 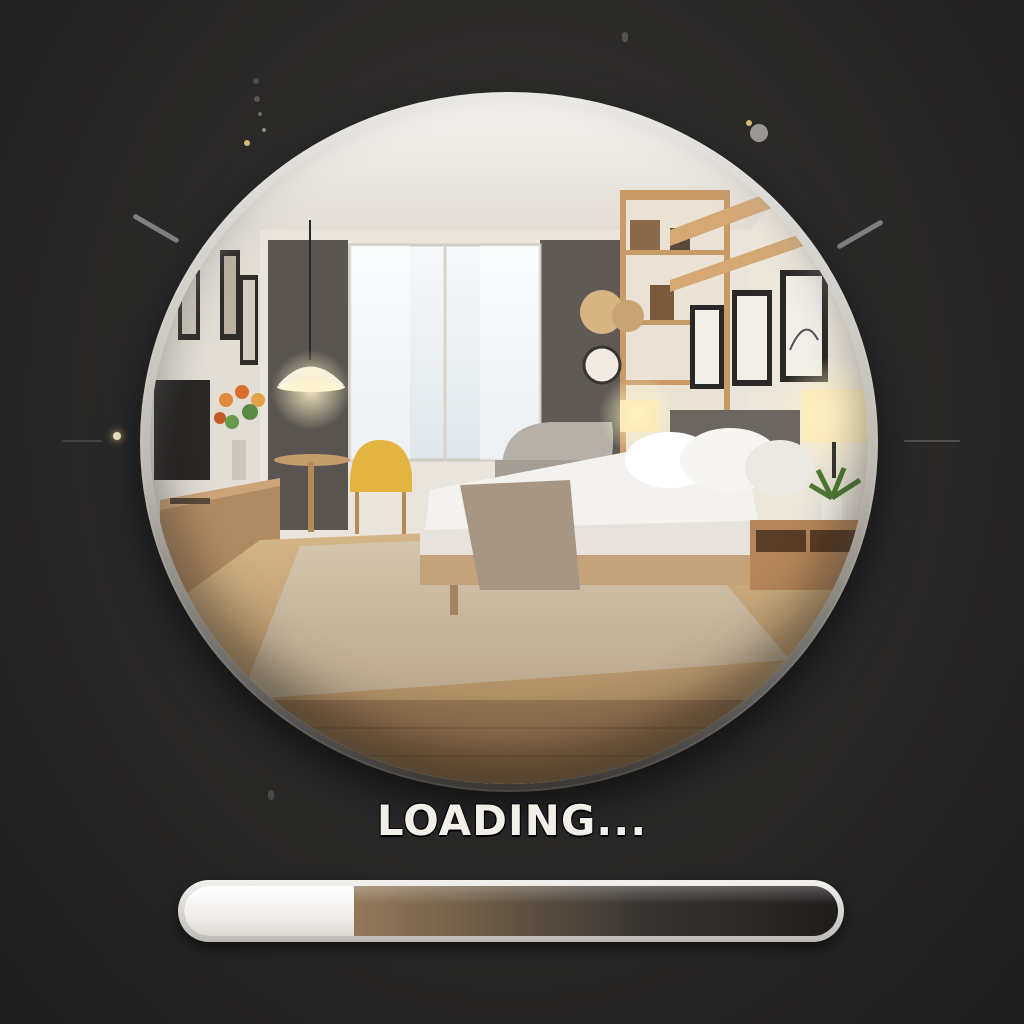 What do you see at coordinates (269, 911) in the screenshot?
I see `progress-fill` at bounding box center [269, 911].